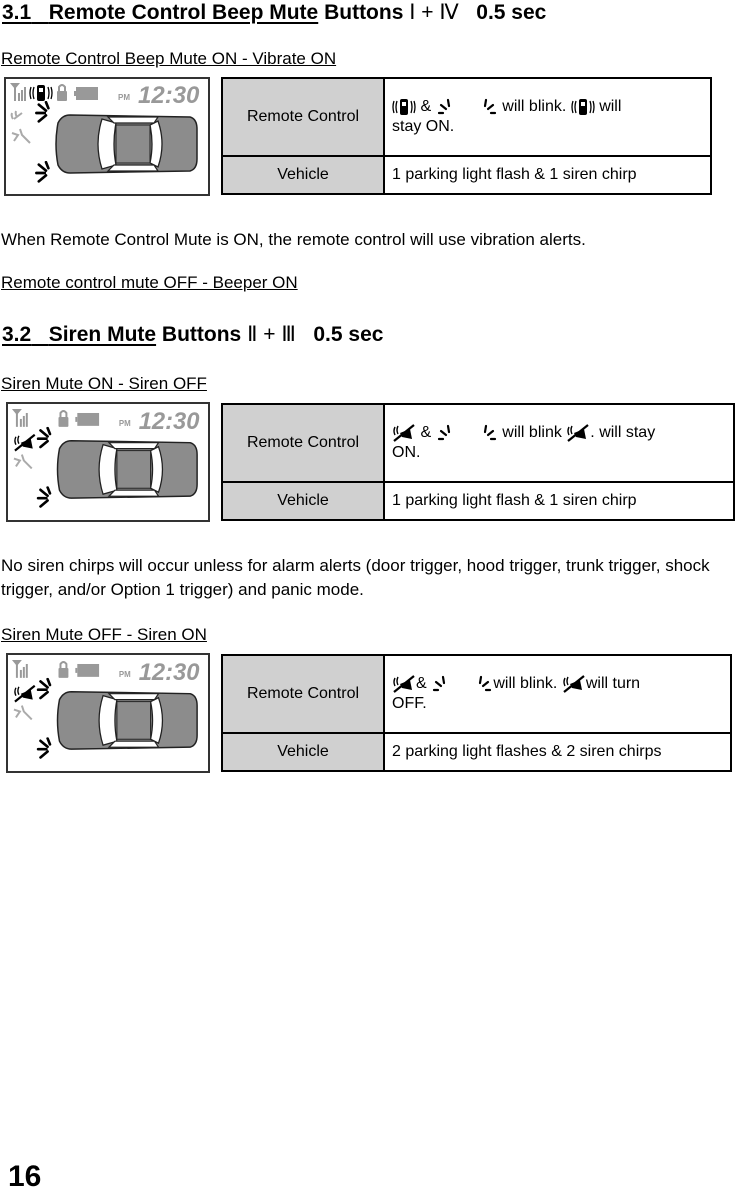 The height and width of the screenshot is (1195, 741). Describe the element at coordinates (559, 443) in the screenshot. I see `remote-control-description: & will blink . will stay ON.` at that location.